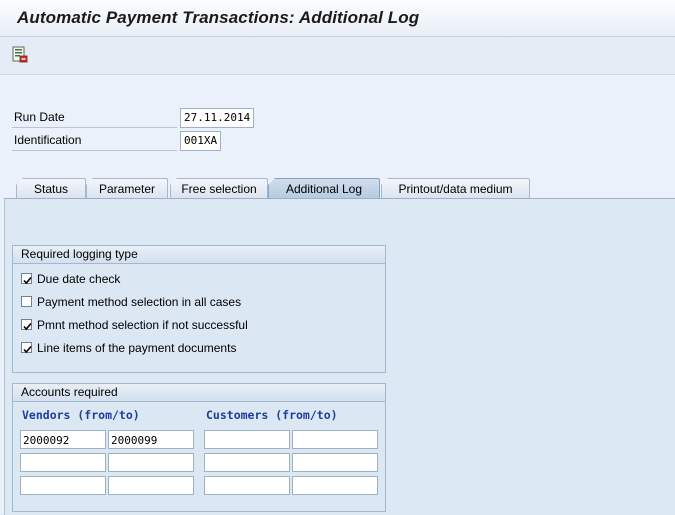 This screenshot has height=515, width=675. I want to click on accounts-required-title: Accounts required, so click(199, 393).